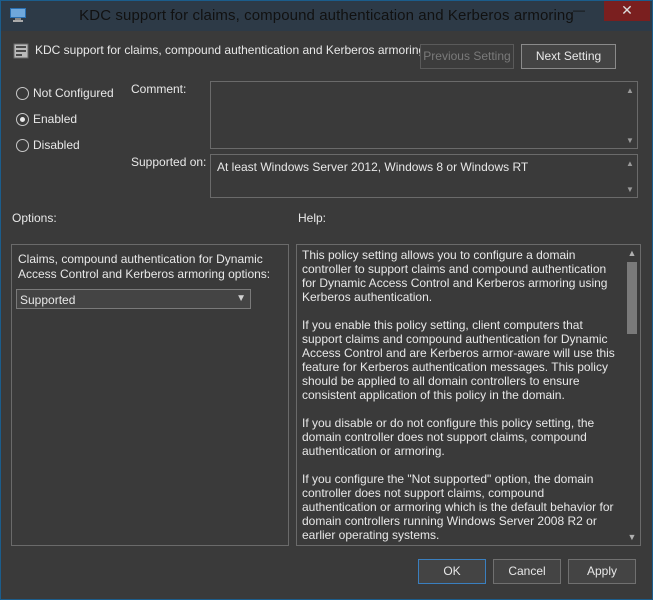 The image size is (653, 600). Describe the element at coordinates (568, 56) in the screenshot. I see `next-setting-button: Next Setting` at that location.